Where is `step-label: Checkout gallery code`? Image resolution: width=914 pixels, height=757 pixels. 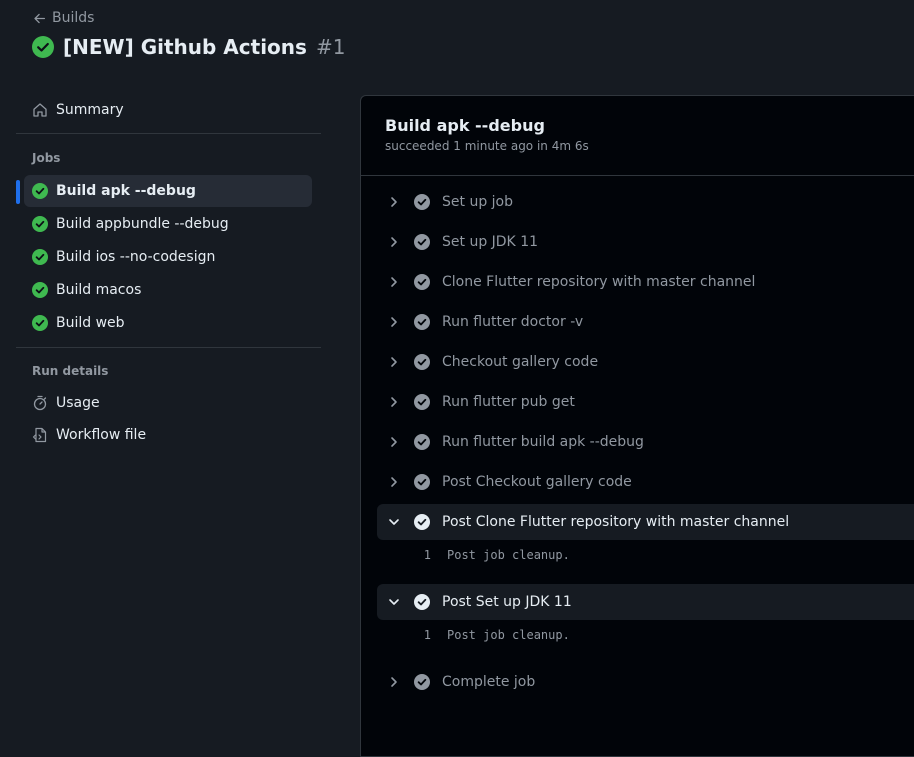 step-label: Checkout gallery code is located at coordinates (520, 362).